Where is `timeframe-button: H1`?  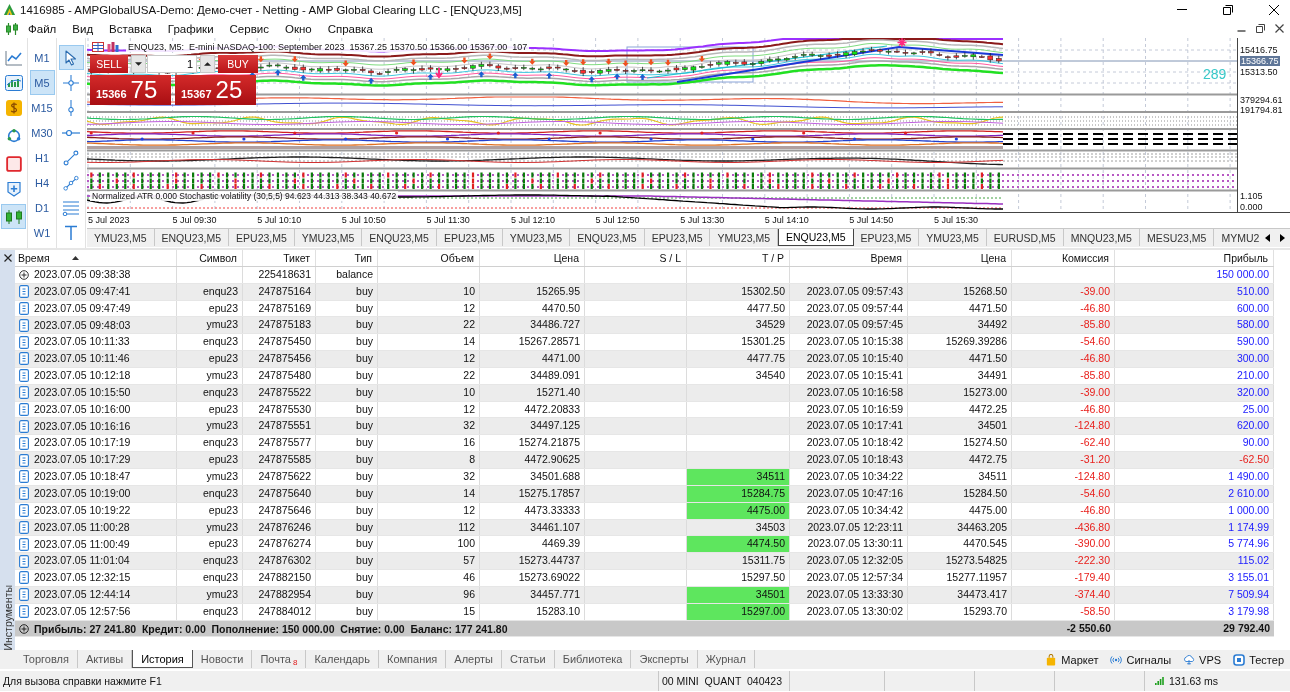
timeframe-button: H1 is located at coordinates (42, 157).